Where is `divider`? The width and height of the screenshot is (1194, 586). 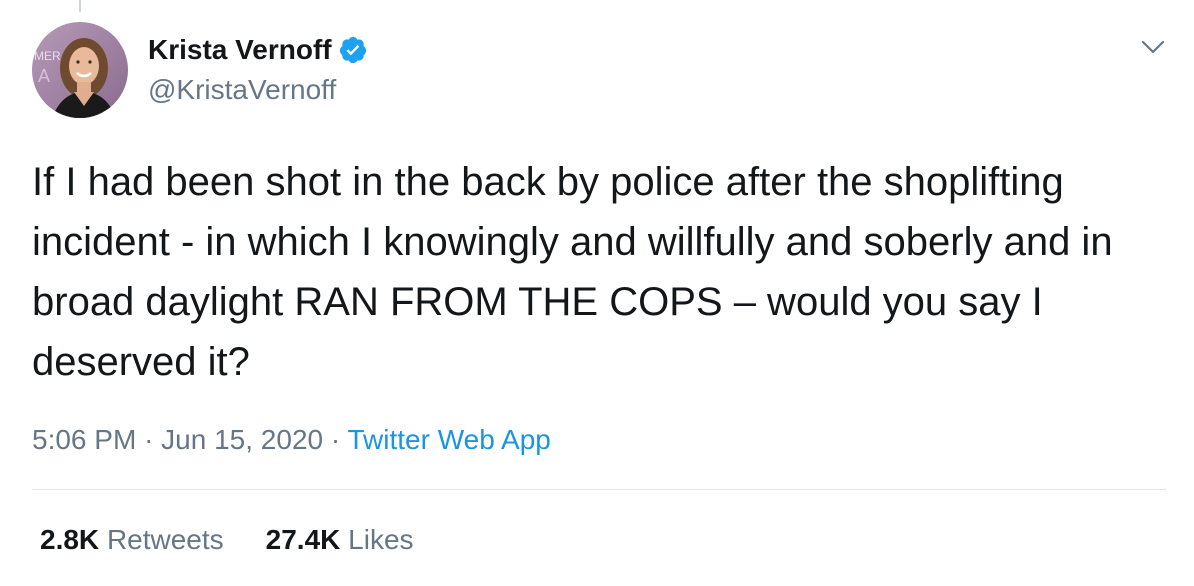 divider is located at coordinates (599, 489).